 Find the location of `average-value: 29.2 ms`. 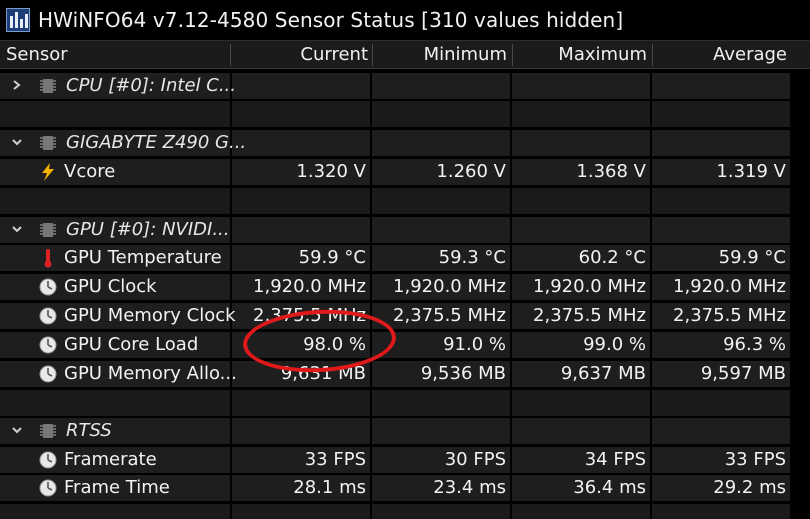

average-value: 29.2 ms is located at coordinates (749, 487).